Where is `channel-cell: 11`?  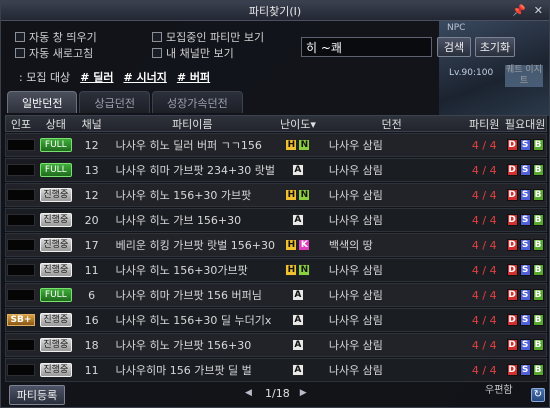
channel-cell: 11 is located at coordinates (91, 370).